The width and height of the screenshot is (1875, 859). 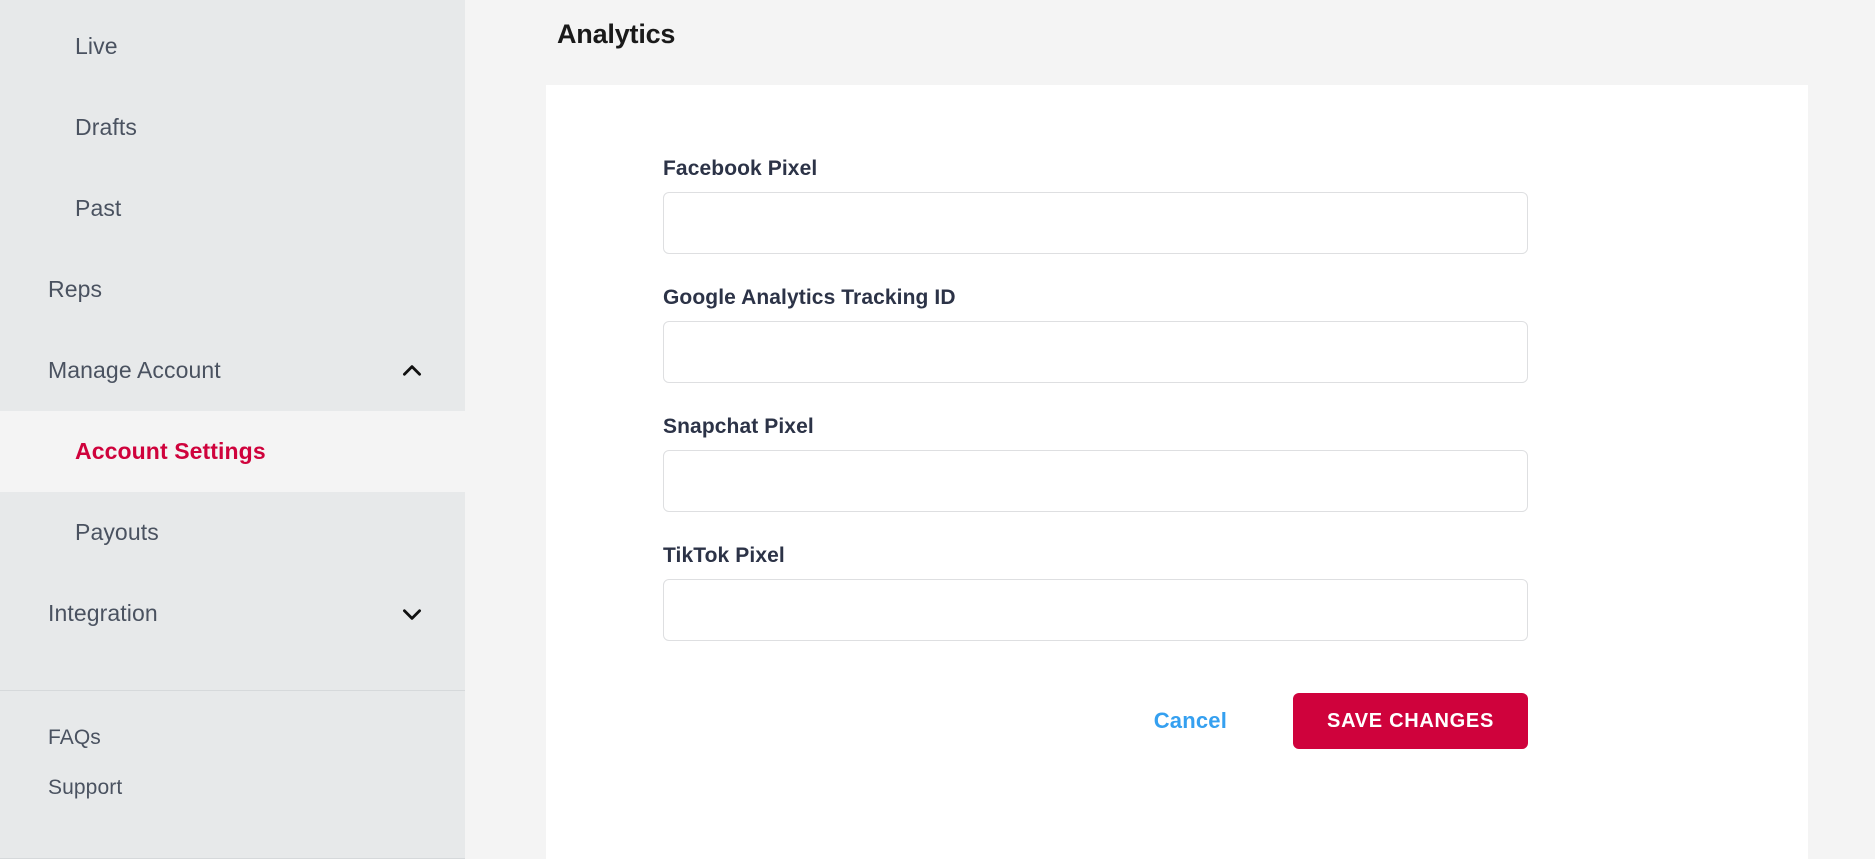 What do you see at coordinates (232, 613) in the screenshot?
I see `sidebar-item-integration: Integration` at bounding box center [232, 613].